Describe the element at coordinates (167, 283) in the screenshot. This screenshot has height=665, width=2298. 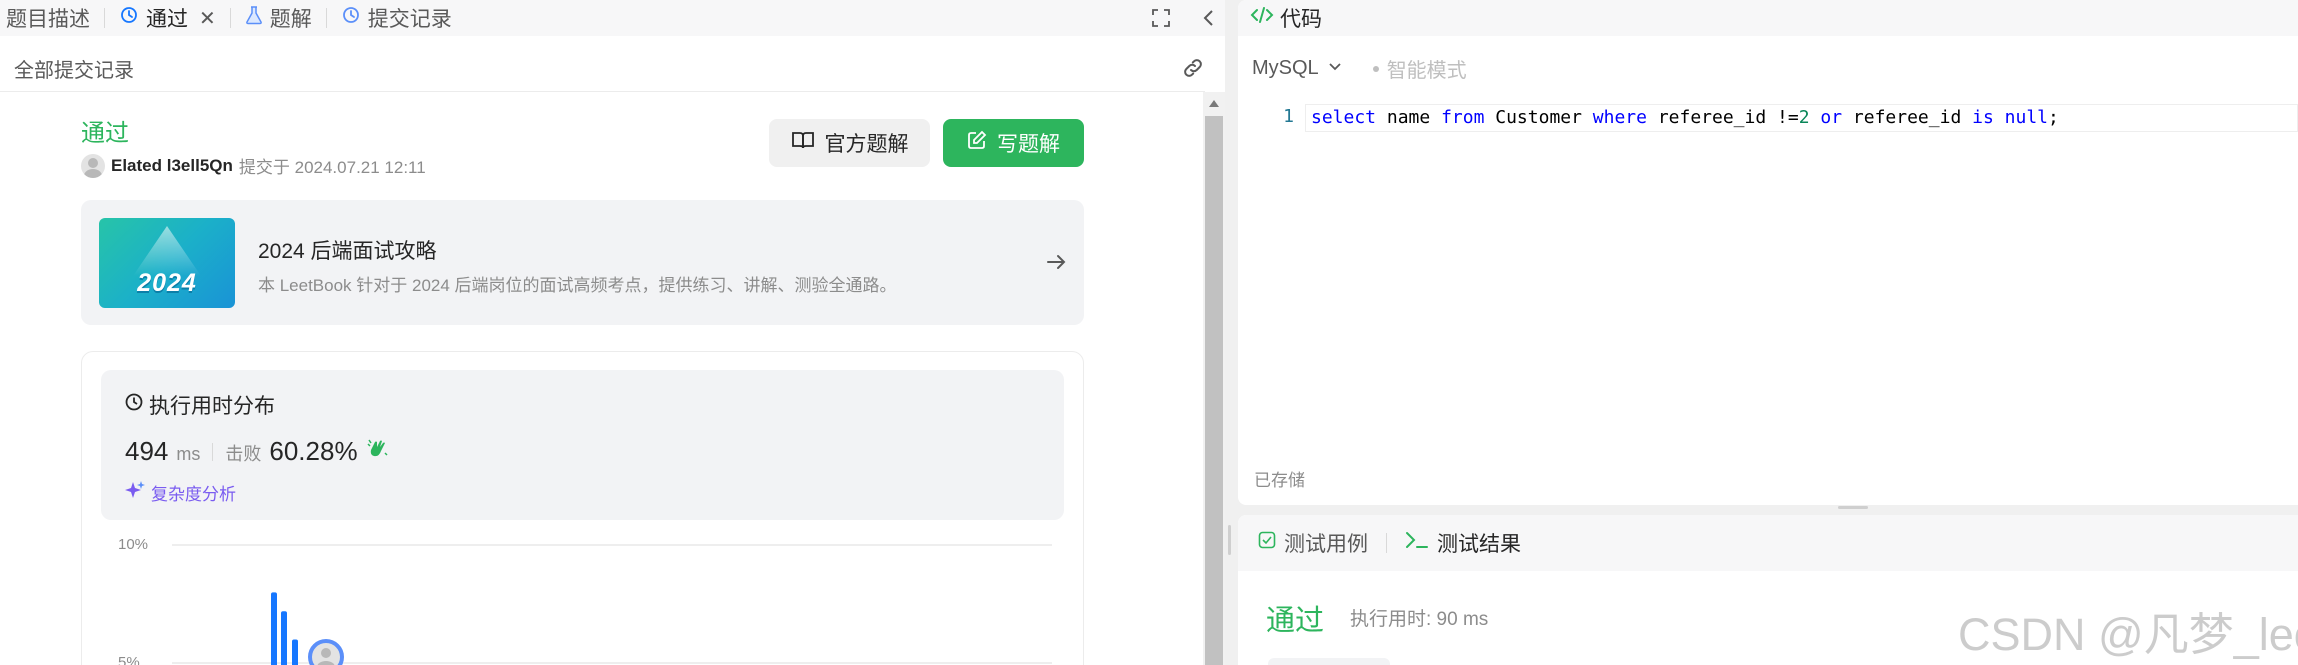
I see `leetbook-cover-year: 2024` at that location.